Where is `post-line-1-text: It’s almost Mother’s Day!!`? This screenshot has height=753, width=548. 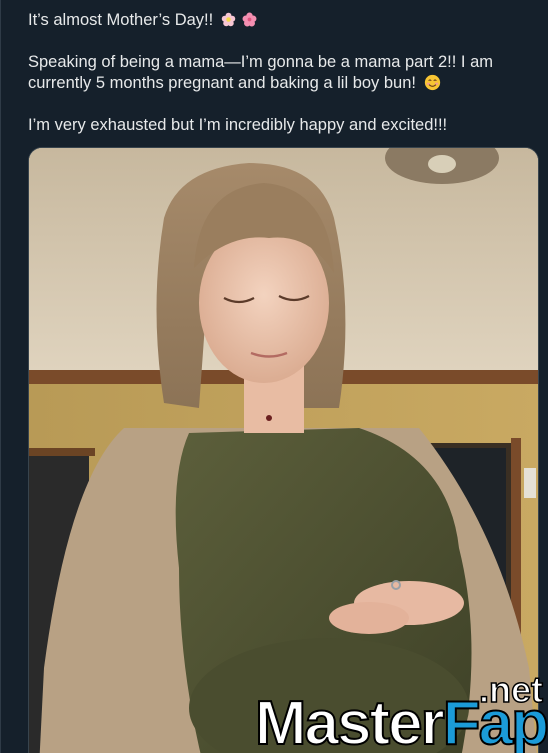
post-line-1-text: It’s almost Mother’s Day!! is located at coordinates (123, 20).